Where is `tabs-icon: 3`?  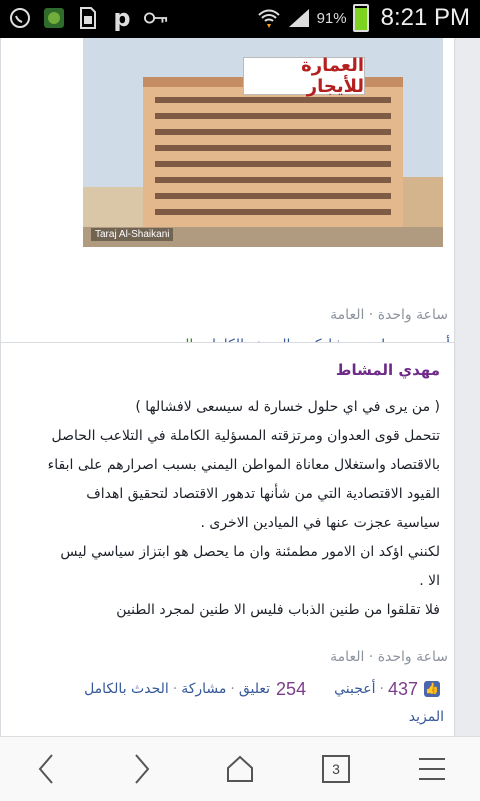 tabs-icon: 3 is located at coordinates (336, 769).